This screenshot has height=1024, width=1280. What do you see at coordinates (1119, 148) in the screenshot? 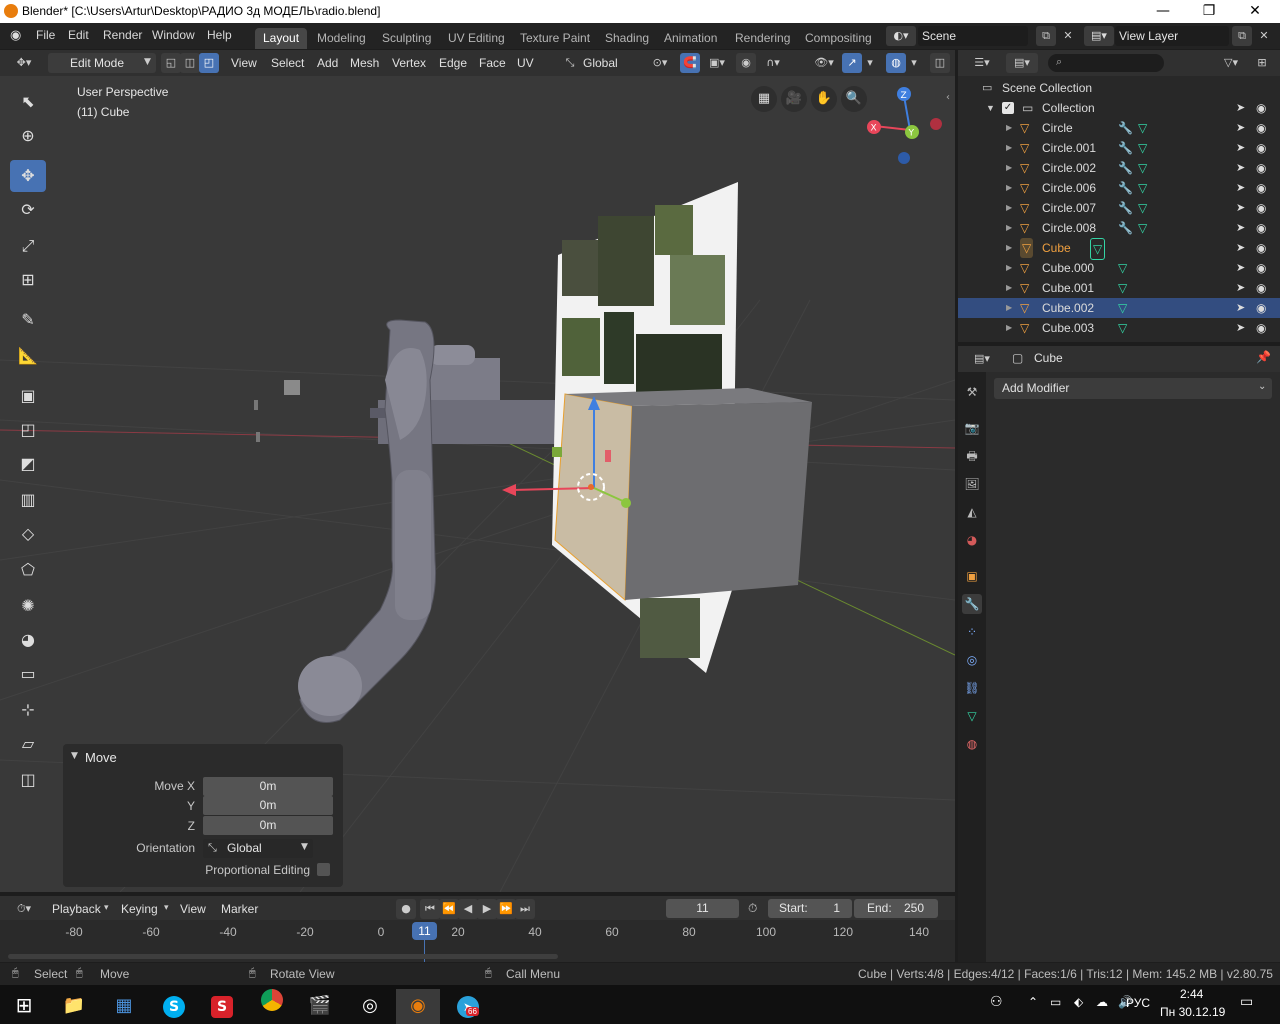
I see `outliner-object-row: ▶ ▽ Circle.001 🔧 ▽ ➤ ◉` at bounding box center [1119, 148].